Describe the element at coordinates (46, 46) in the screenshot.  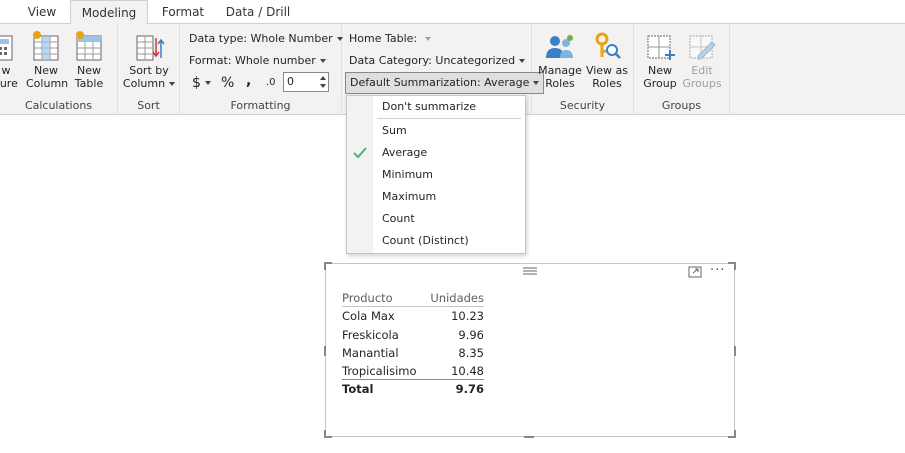
I see `new-column-icon` at that location.